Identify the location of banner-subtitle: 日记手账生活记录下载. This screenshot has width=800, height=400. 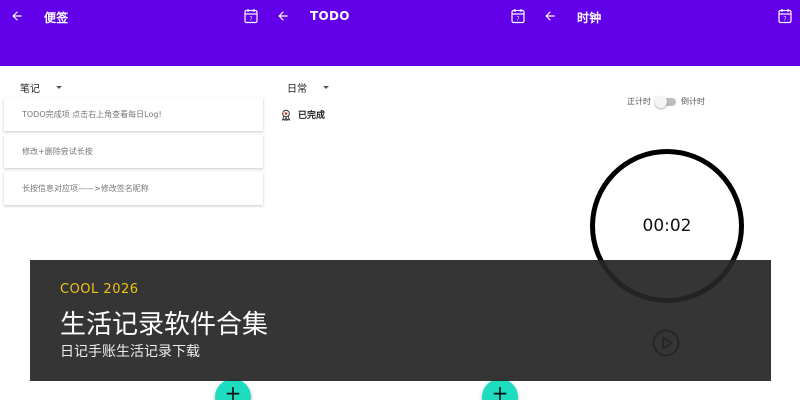
(130, 352).